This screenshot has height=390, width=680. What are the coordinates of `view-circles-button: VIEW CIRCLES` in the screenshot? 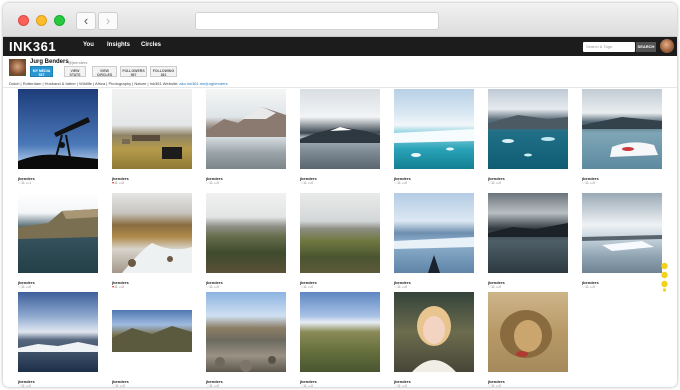 It's located at (104, 71).